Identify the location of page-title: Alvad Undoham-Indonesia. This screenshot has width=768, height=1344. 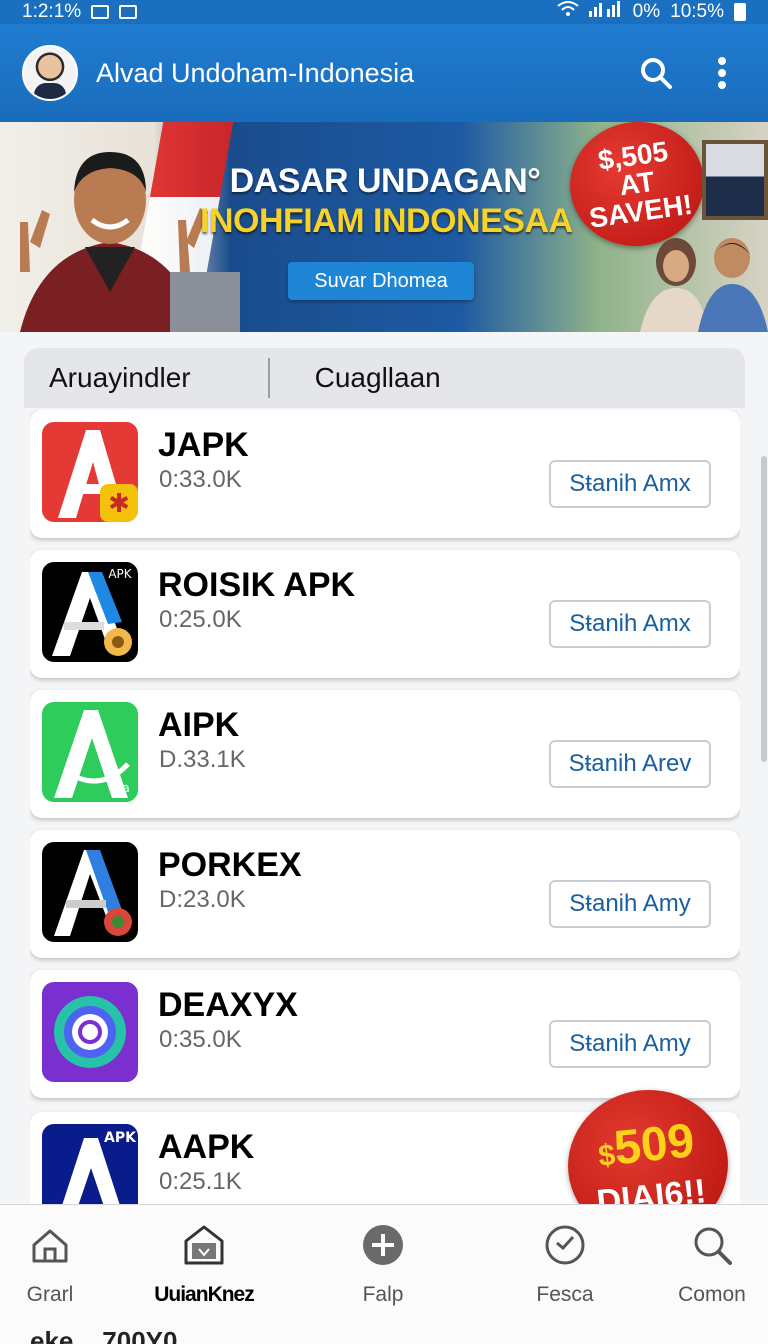
(255, 72).